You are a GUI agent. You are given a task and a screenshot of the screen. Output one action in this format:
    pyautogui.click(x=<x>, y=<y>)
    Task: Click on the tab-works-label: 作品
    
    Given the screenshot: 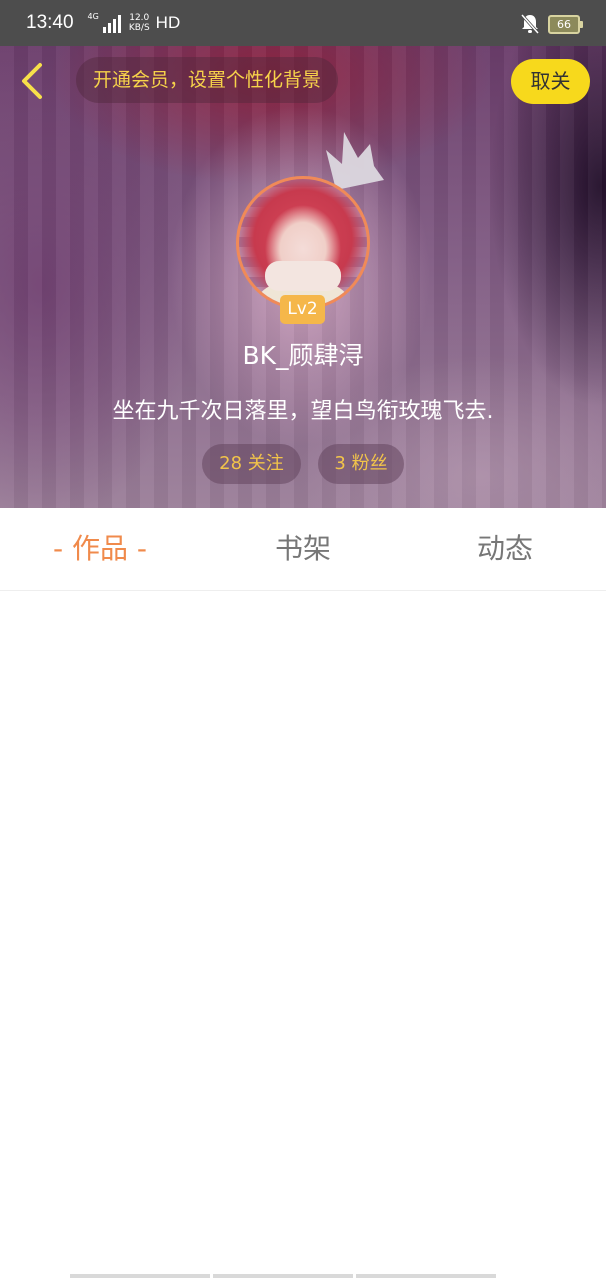 What is the action you would take?
    pyautogui.click(x=99, y=548)
    